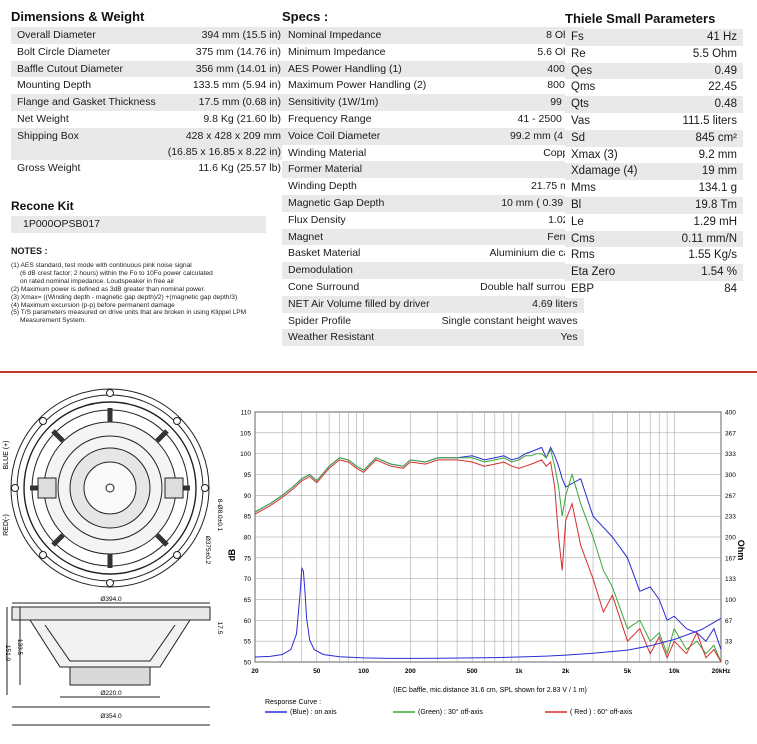 The height and width of the screenshot is (744, 757). Describe the element at coordinates (359, 338) in the screenshot. I see `specs-label: Weather Resistant` at that location.